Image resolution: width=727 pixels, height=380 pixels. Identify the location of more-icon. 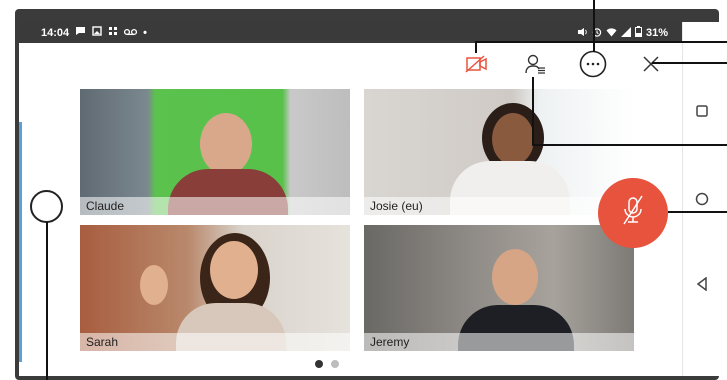
(593, 66).